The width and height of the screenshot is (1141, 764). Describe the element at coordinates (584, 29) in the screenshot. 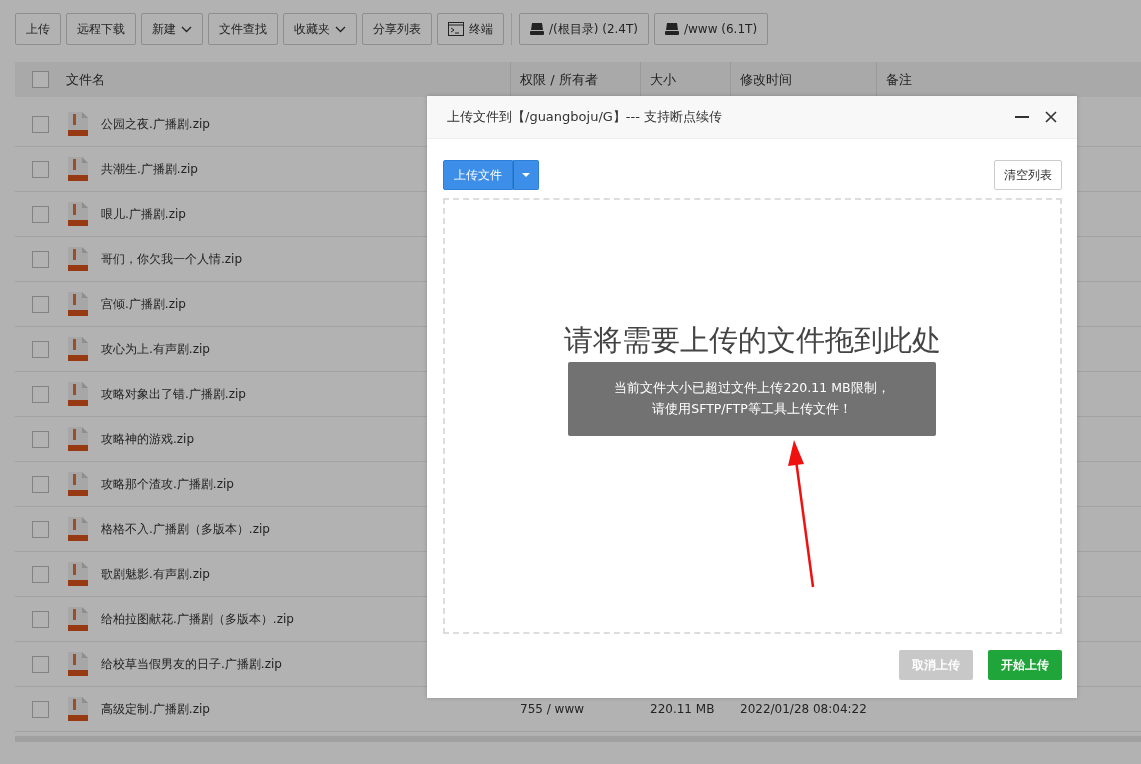

I see `toolbar-button: /(根目录) (2.4T)` at that location.